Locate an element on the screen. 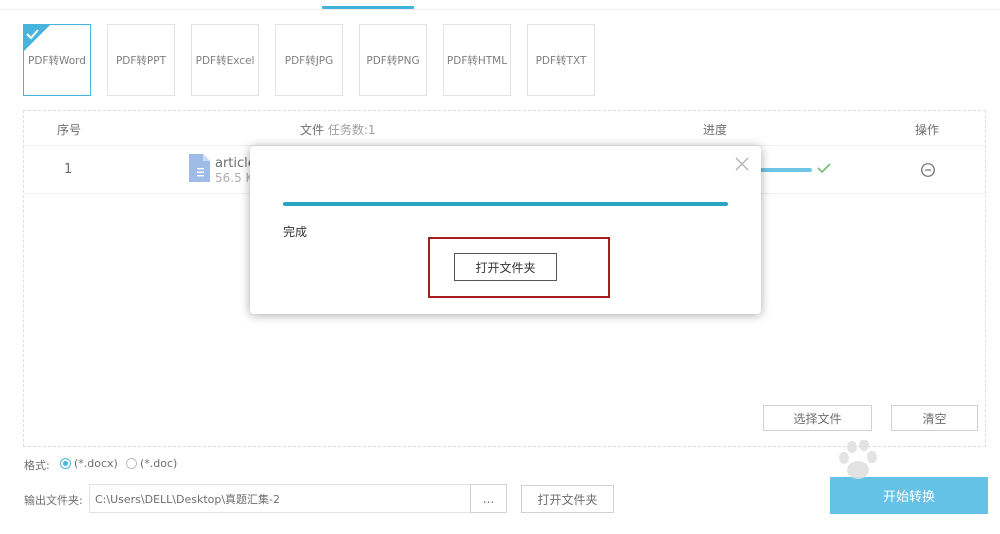 The height and width of the screenshot is (534, 1000). dialog-progress-bar is located at coordinates (505, 204).